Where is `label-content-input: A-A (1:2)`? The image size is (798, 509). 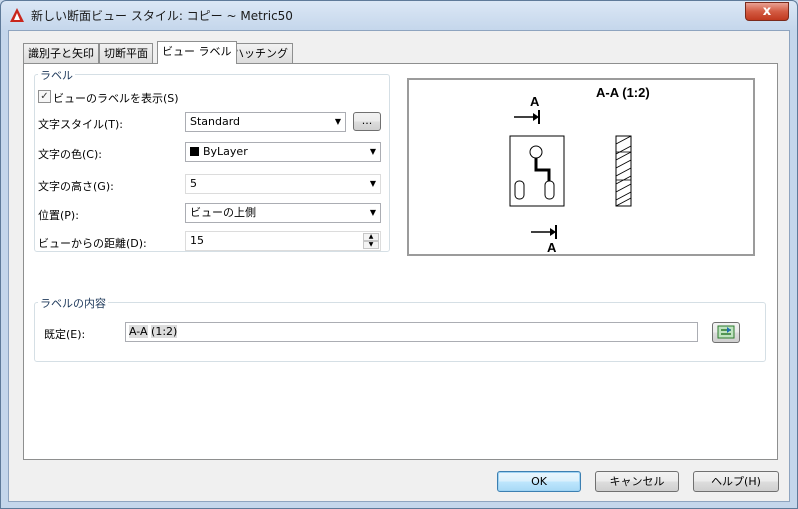
label-content-input: A-A (1:2) is located at coordinates (411, 332).